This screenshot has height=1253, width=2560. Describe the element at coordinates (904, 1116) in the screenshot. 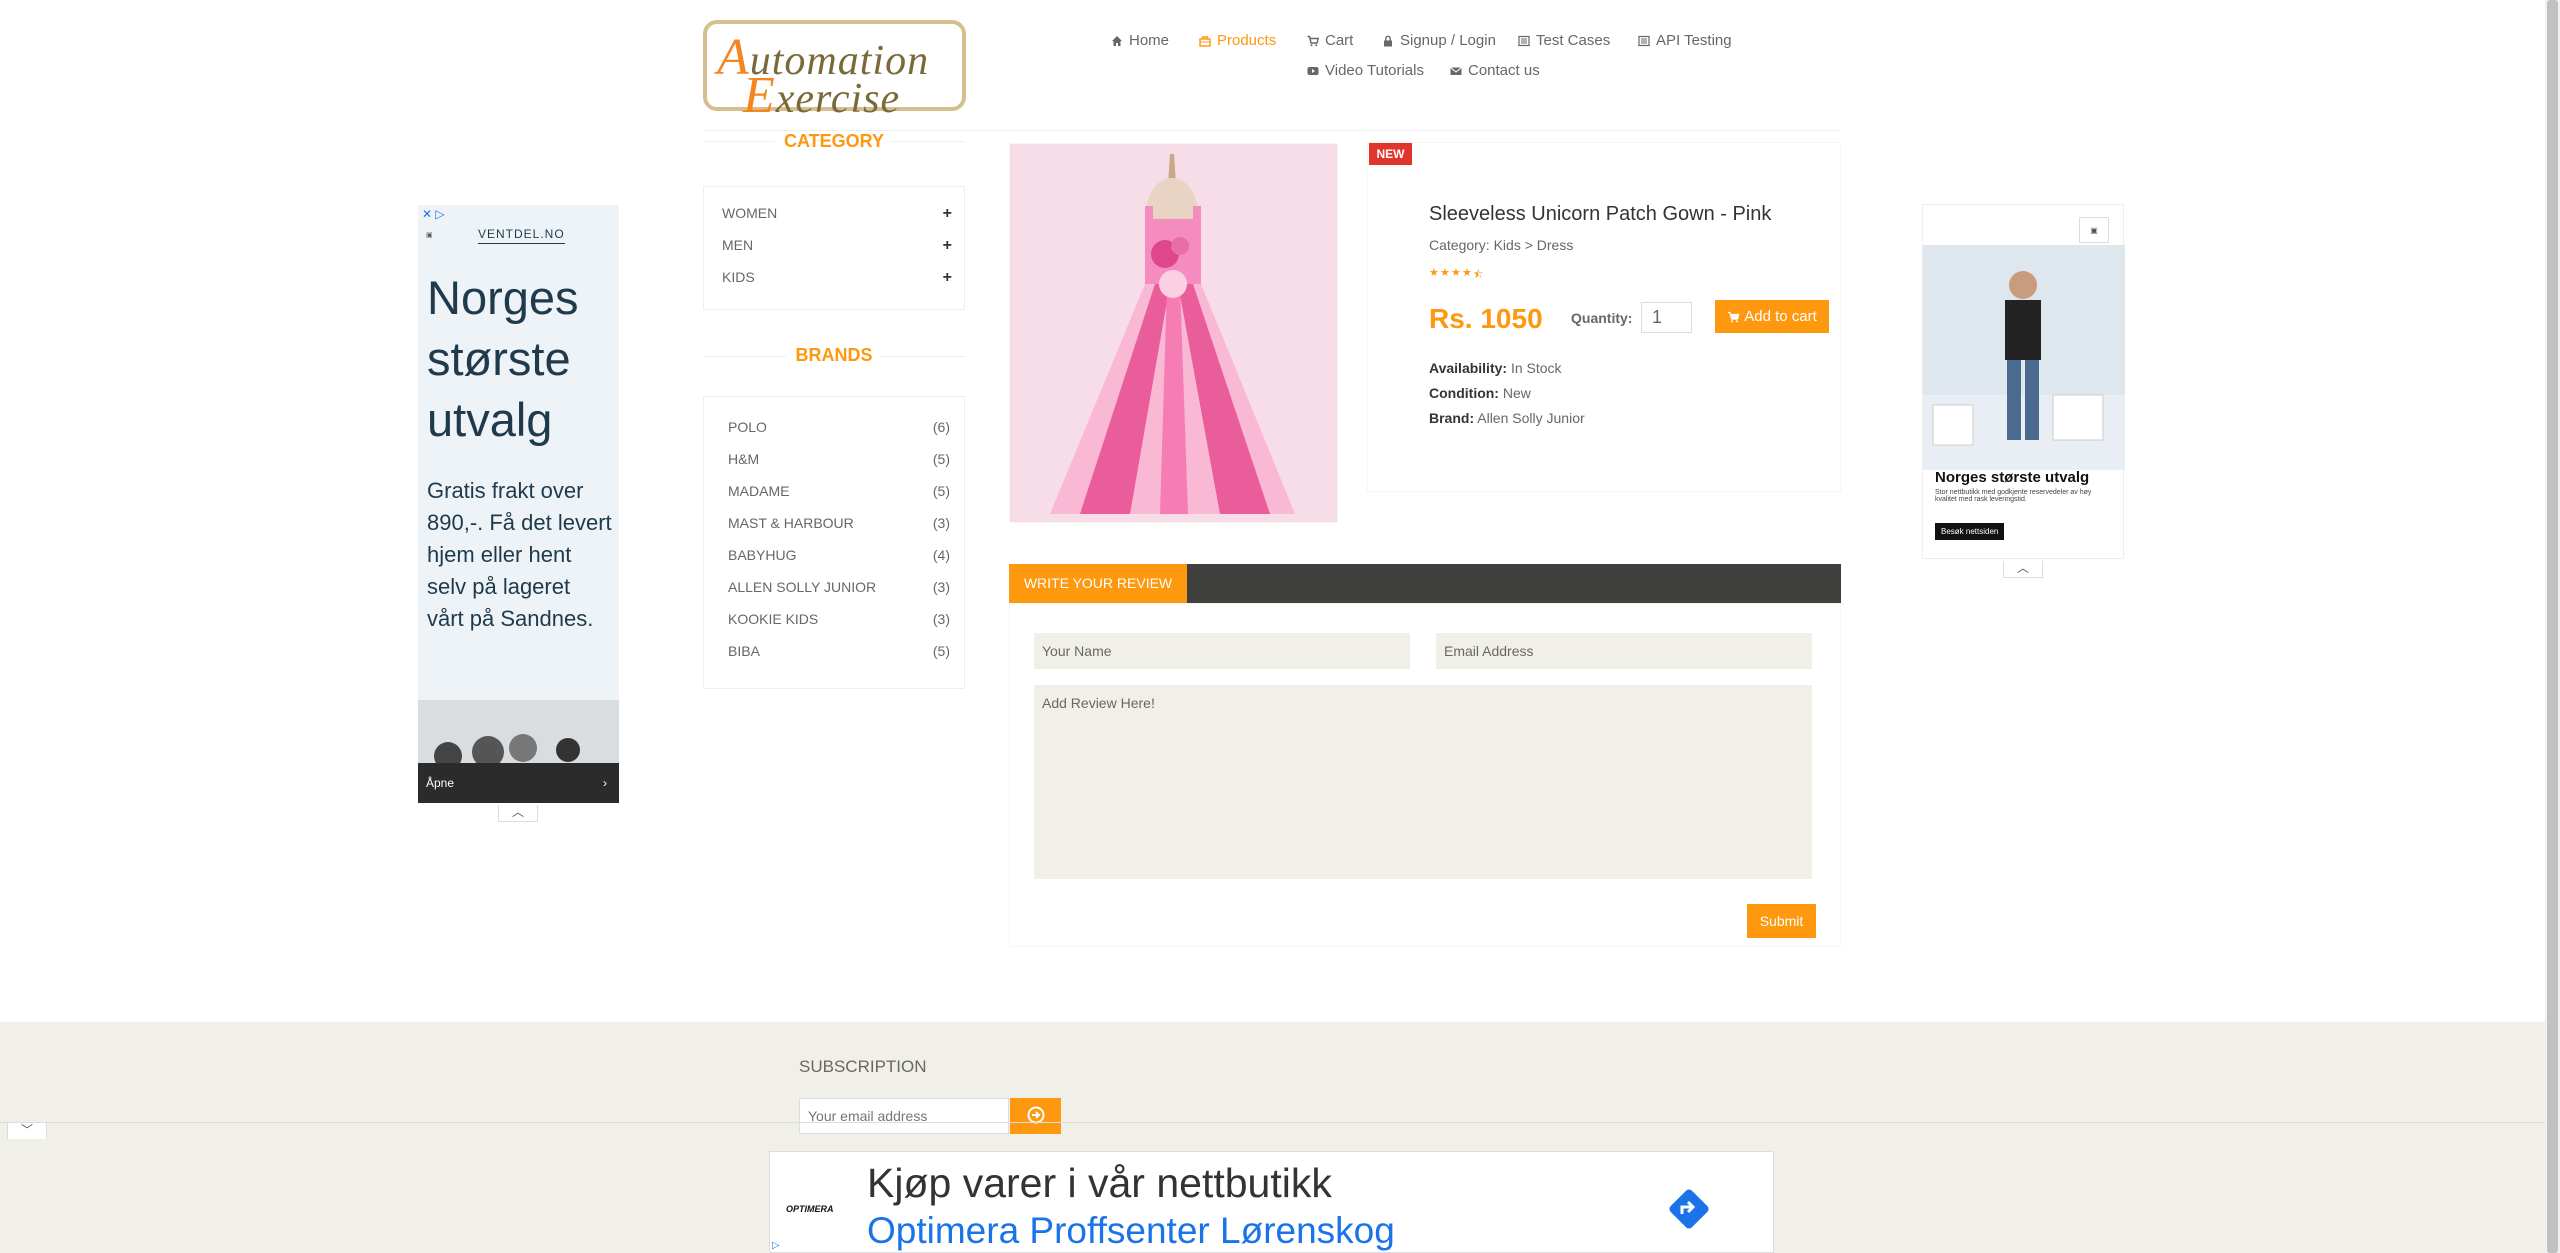

I see `subscription-email-input` at that location.